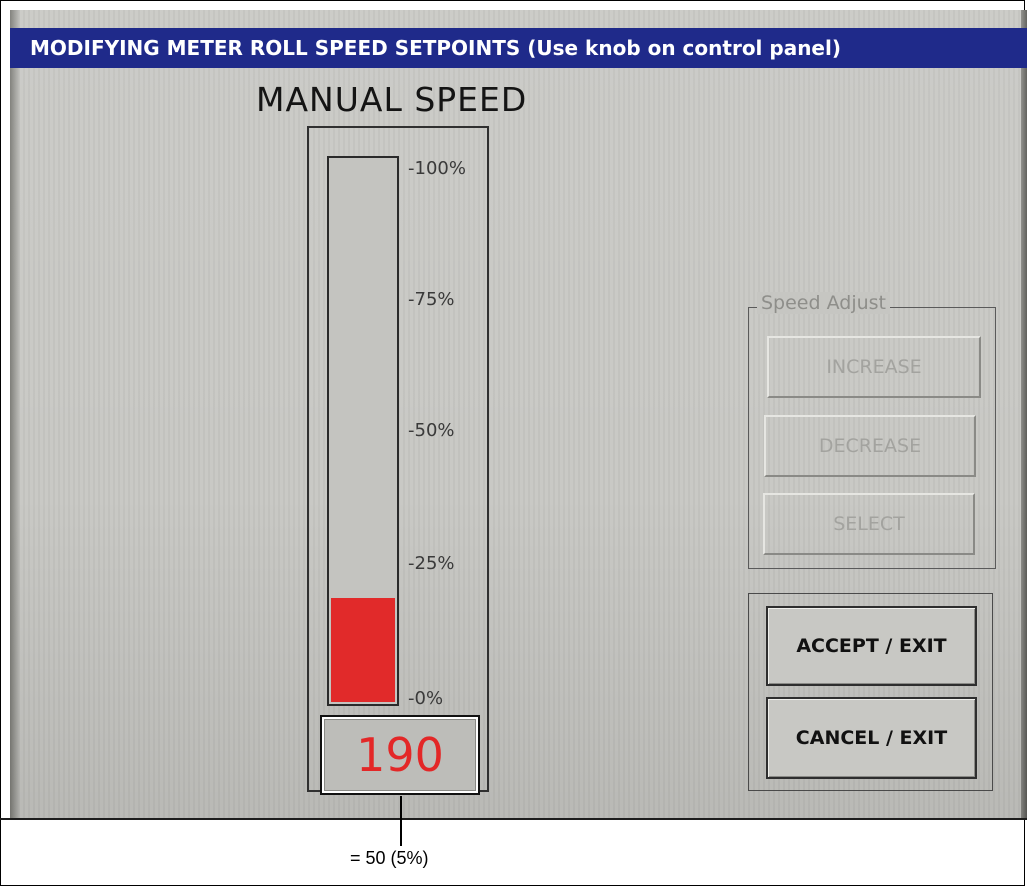 The height and width of the screenshot is (888, 1027). I want to click on increase-button: INCREASE, so click(874, 367).